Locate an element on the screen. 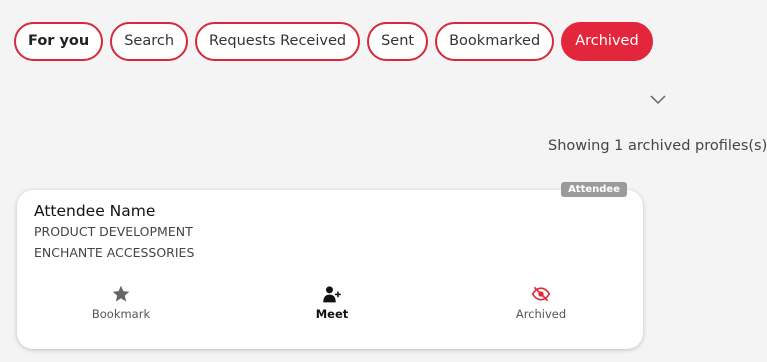  attendee-company: ENCHANTE ACCESSORIES is located at coordinates (114, 252).